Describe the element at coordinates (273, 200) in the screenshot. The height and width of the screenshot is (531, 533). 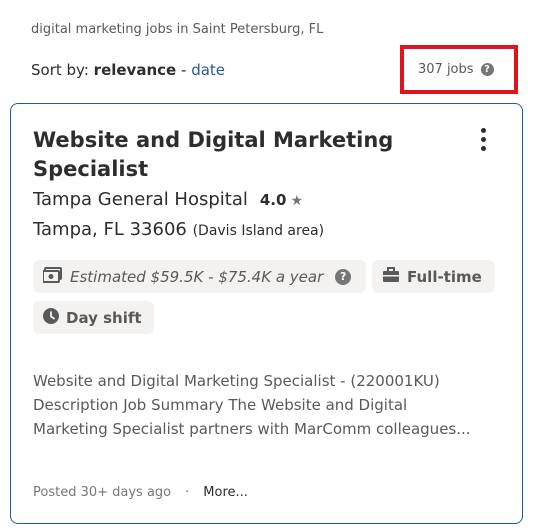
I see `company-rating: 4.0` at that location.